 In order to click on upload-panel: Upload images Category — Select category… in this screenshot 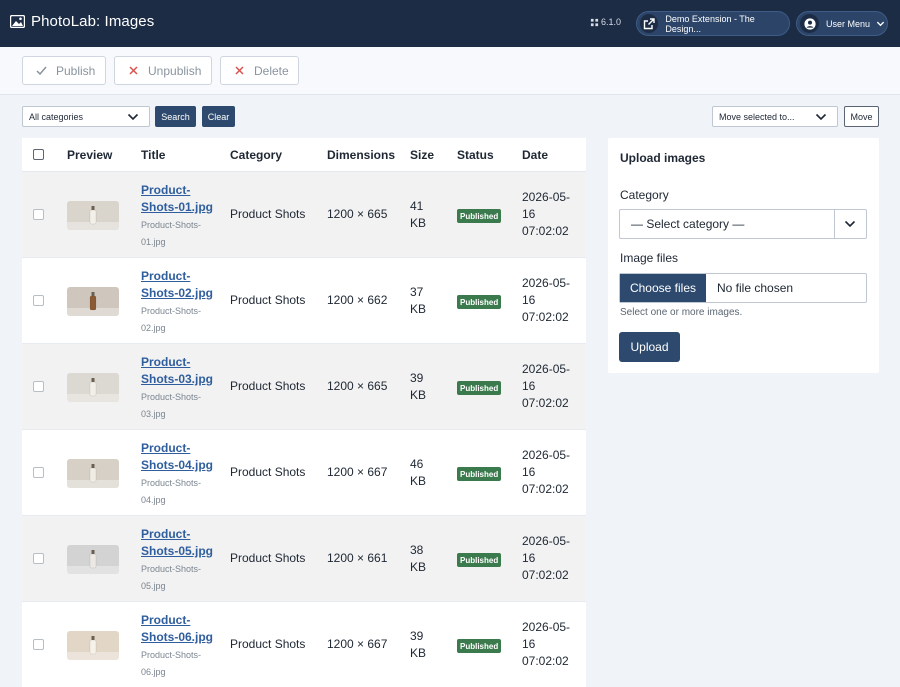, I will do `click(743, 255)`.